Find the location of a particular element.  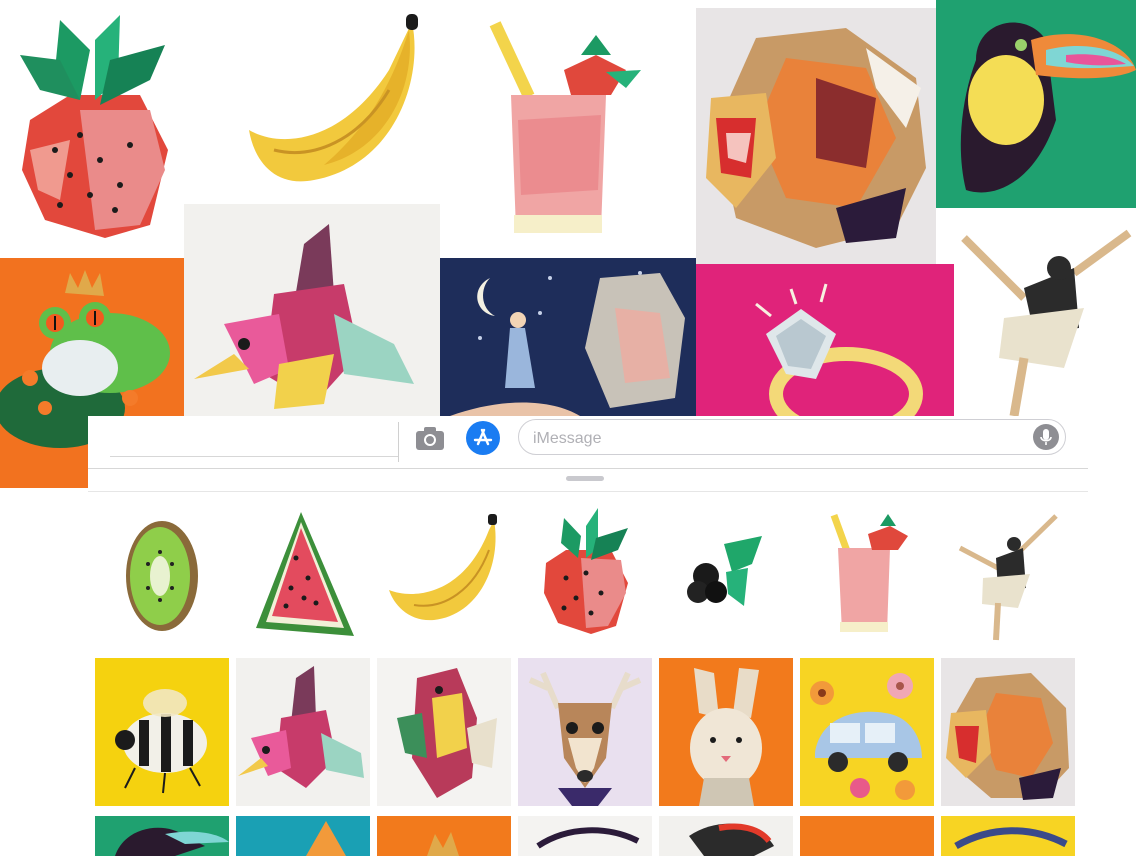

gallery-item-car-with-flowers is located at coordinates (867, 732).